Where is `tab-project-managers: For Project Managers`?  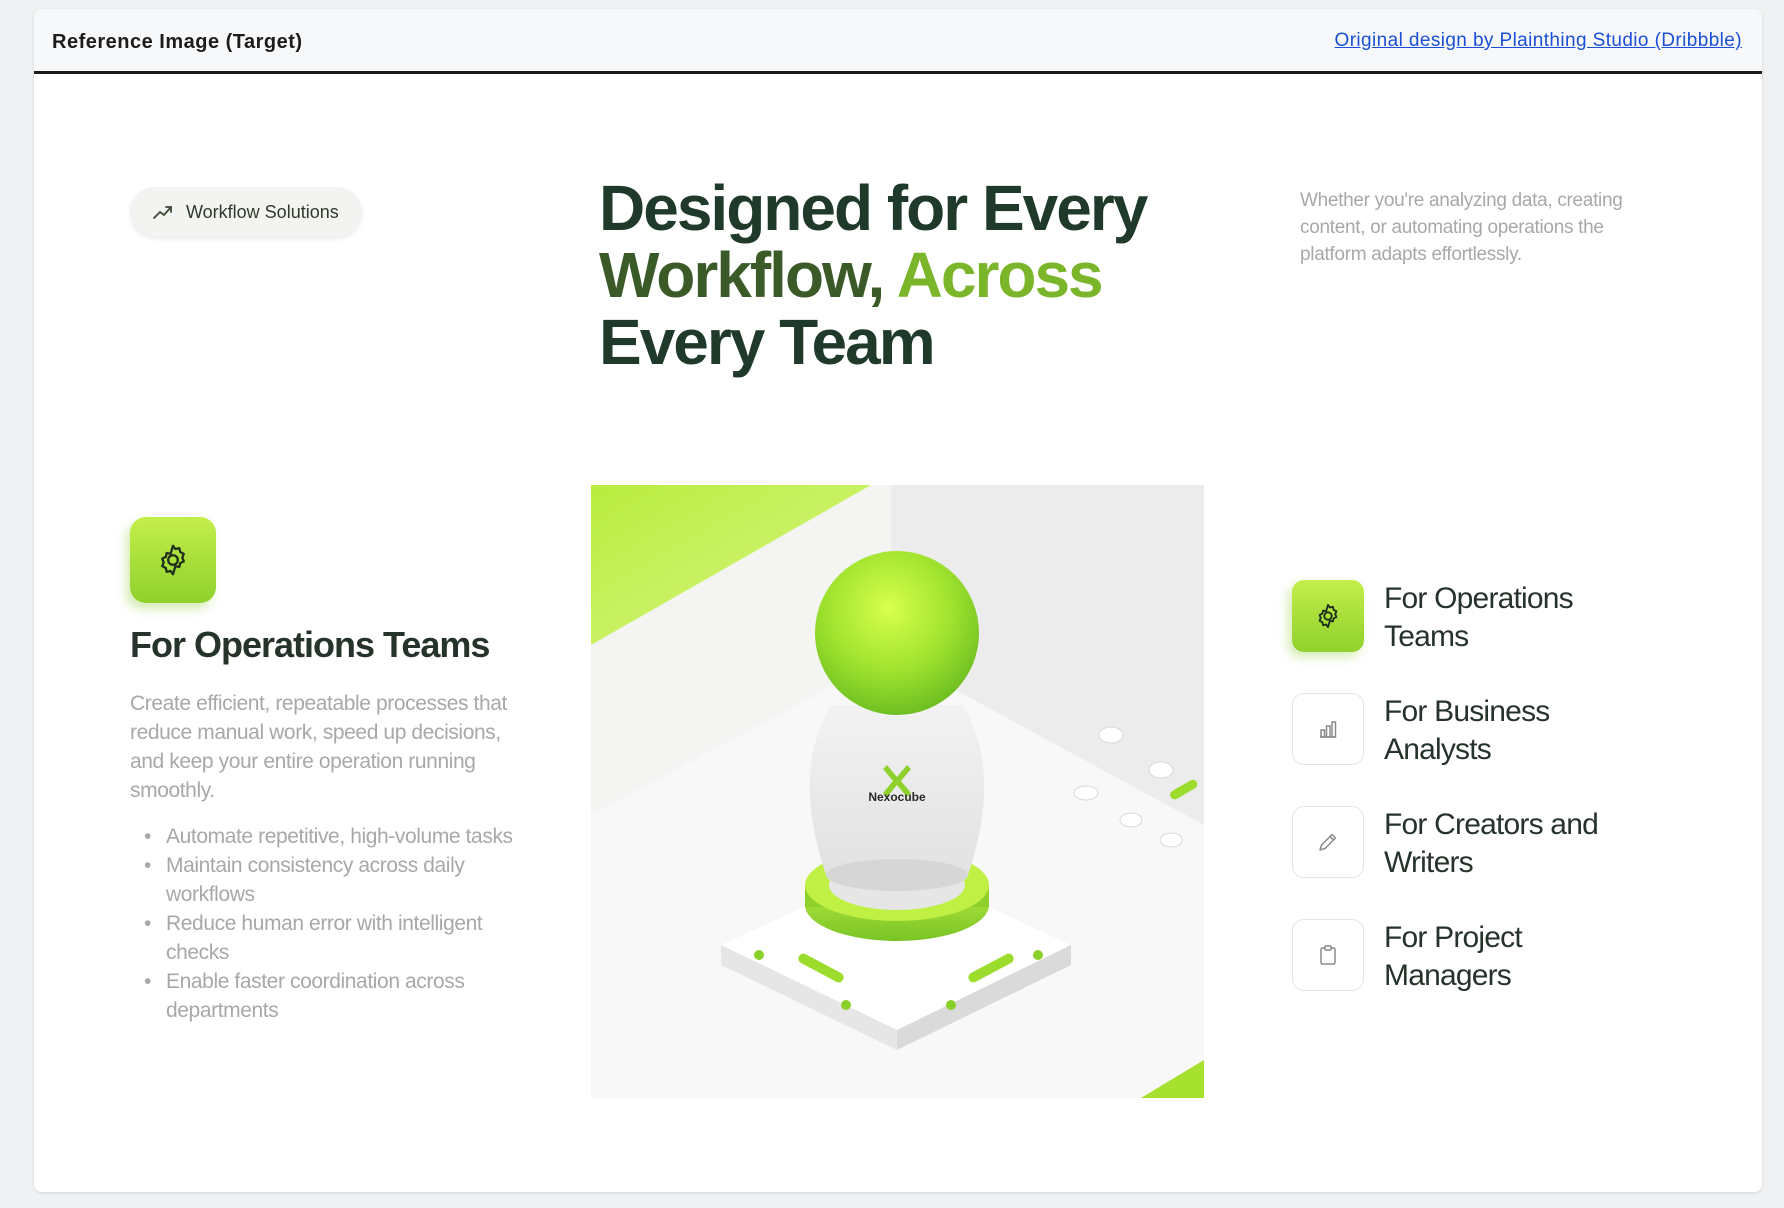
tab-project-managers: For Project Managers is located at coordinates (1492, 975).